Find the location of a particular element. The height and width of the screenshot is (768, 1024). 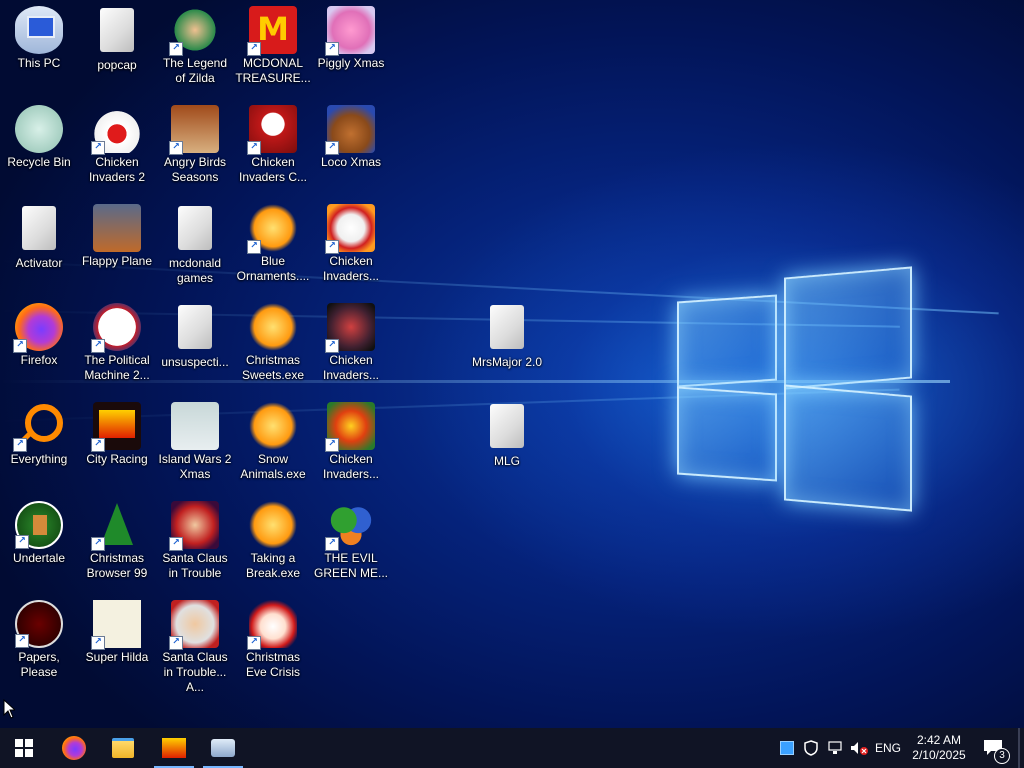

desktop-icon-undertale: ↗ Undertale is located at coordinates (39, 544).